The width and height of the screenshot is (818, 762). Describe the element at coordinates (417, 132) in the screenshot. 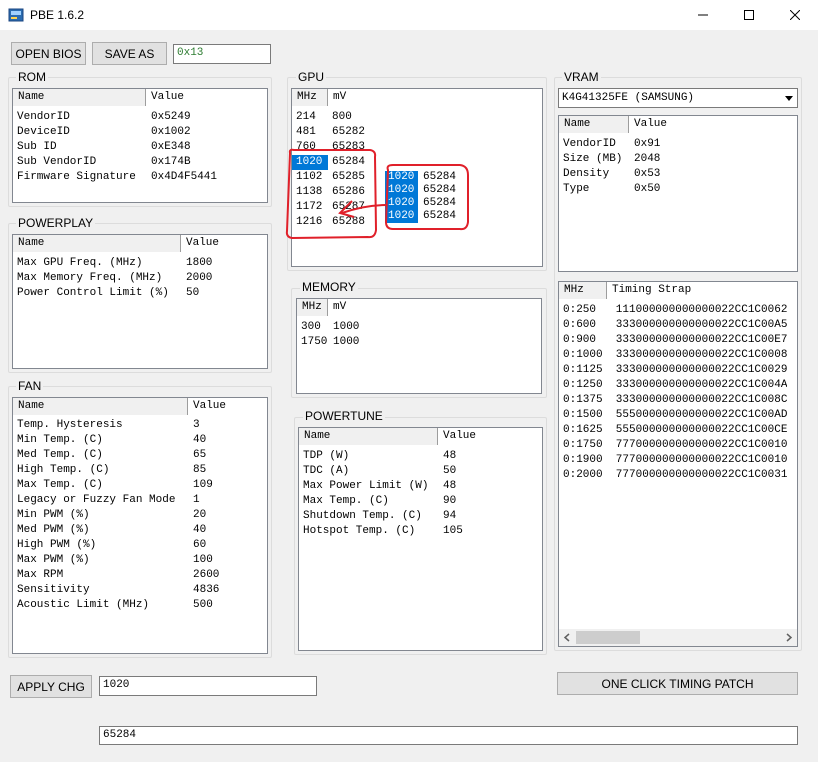

I see `gpu-row: 481 65282` at that location.